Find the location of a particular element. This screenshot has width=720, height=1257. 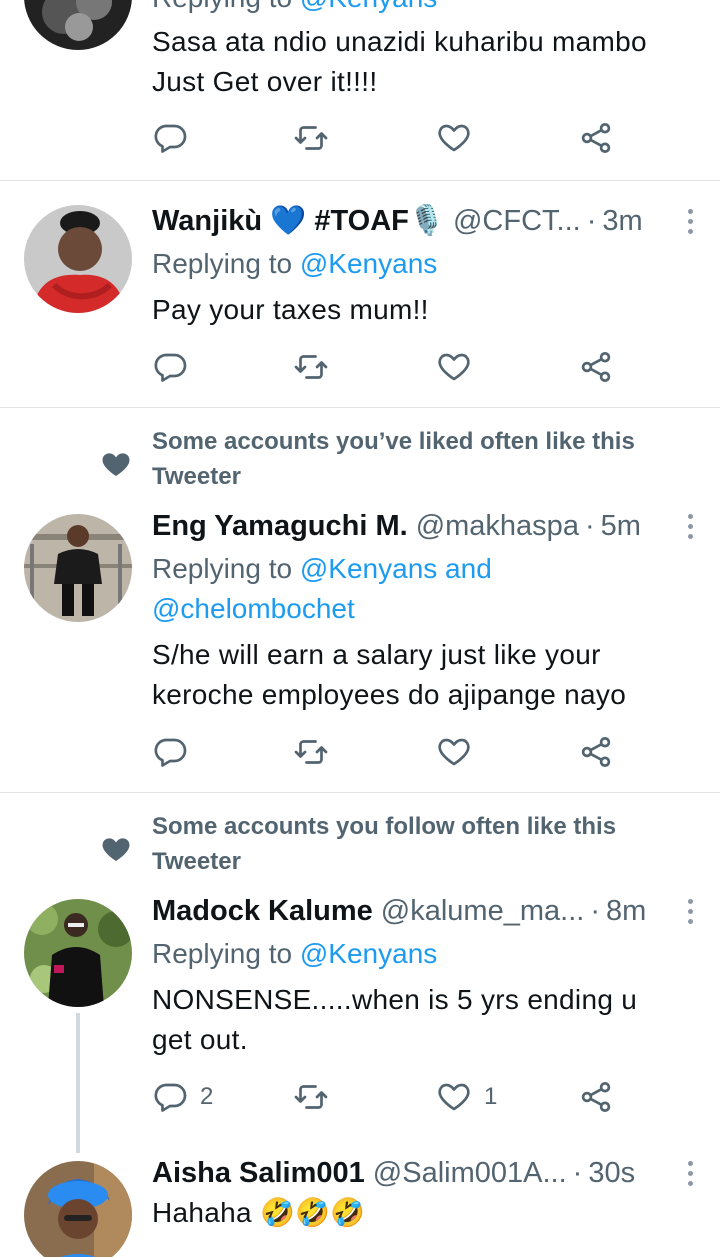

timestamp: 30s is located at coordinates (611, 1173).